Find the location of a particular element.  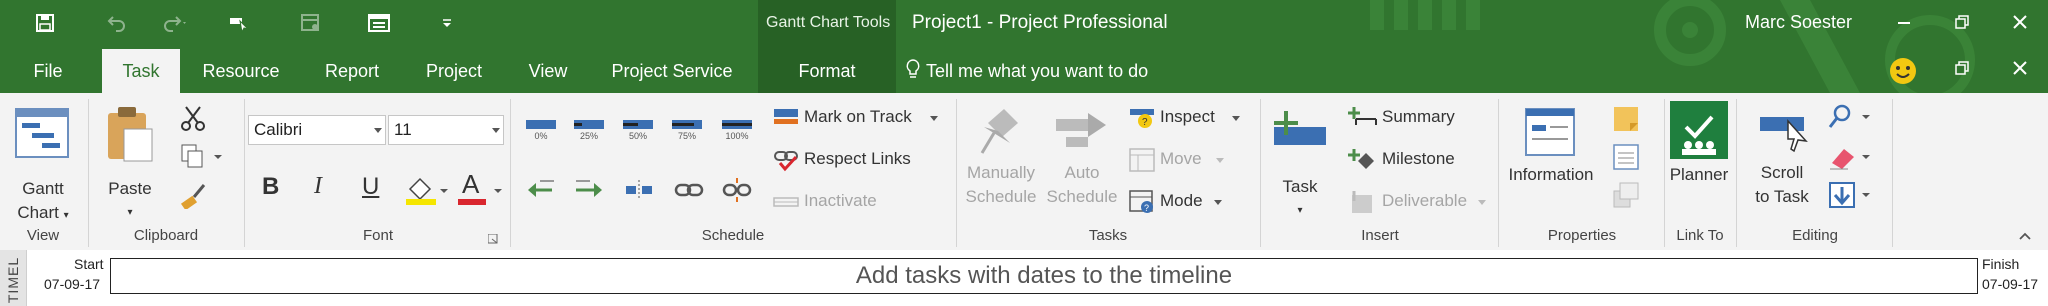

tab-resource: Resource is located at coordinates (241, 71).